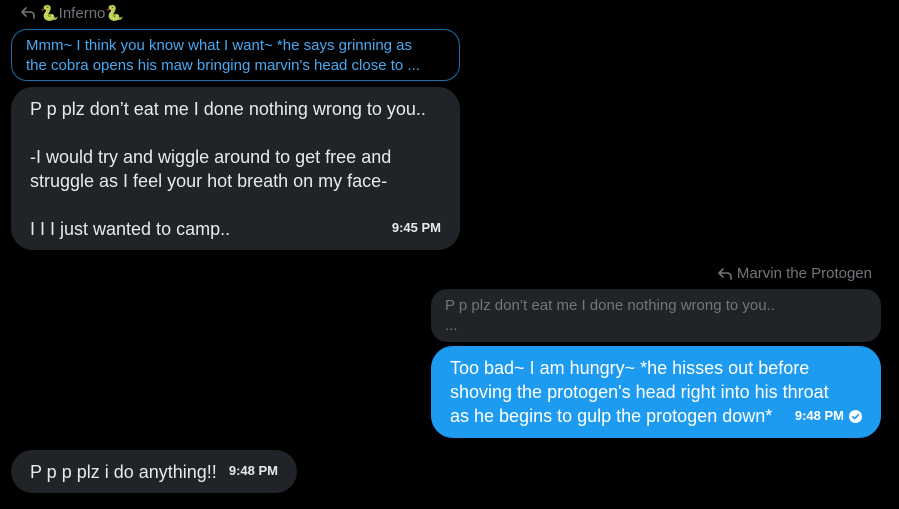  Describe the element at coordinates (804, 273) in the screenshot. I see `reply-author: Marvin the Protogen` at that location.